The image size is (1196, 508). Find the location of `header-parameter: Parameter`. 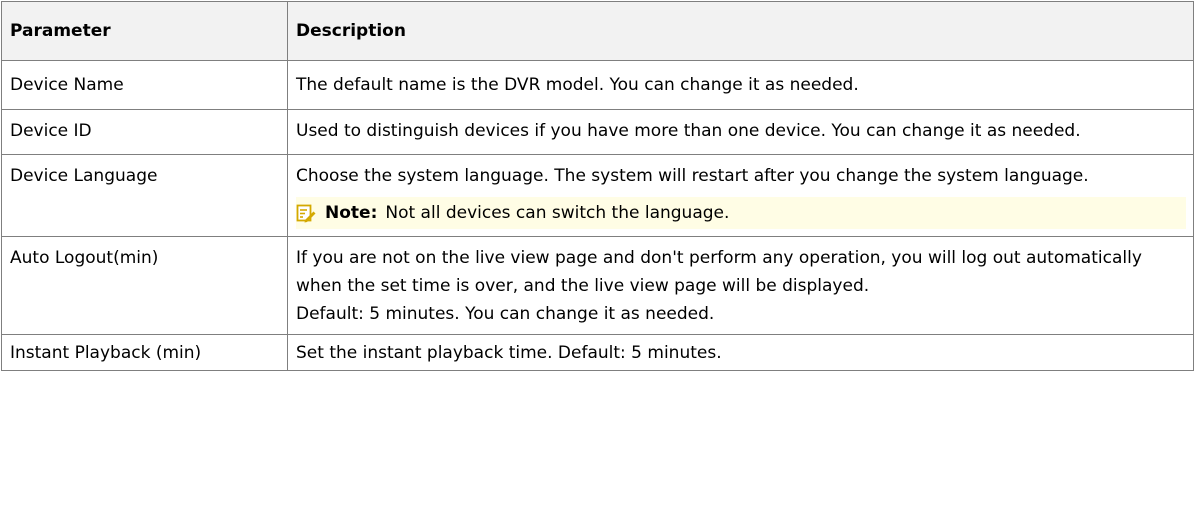

header-parameter: Parameter is located at coordinates (144, 31).